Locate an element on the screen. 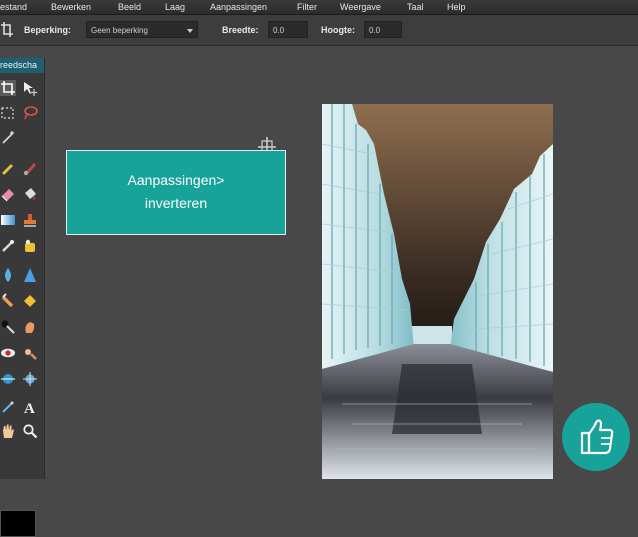  breedte-input: 0.0 is located at coordinates (288, 29).